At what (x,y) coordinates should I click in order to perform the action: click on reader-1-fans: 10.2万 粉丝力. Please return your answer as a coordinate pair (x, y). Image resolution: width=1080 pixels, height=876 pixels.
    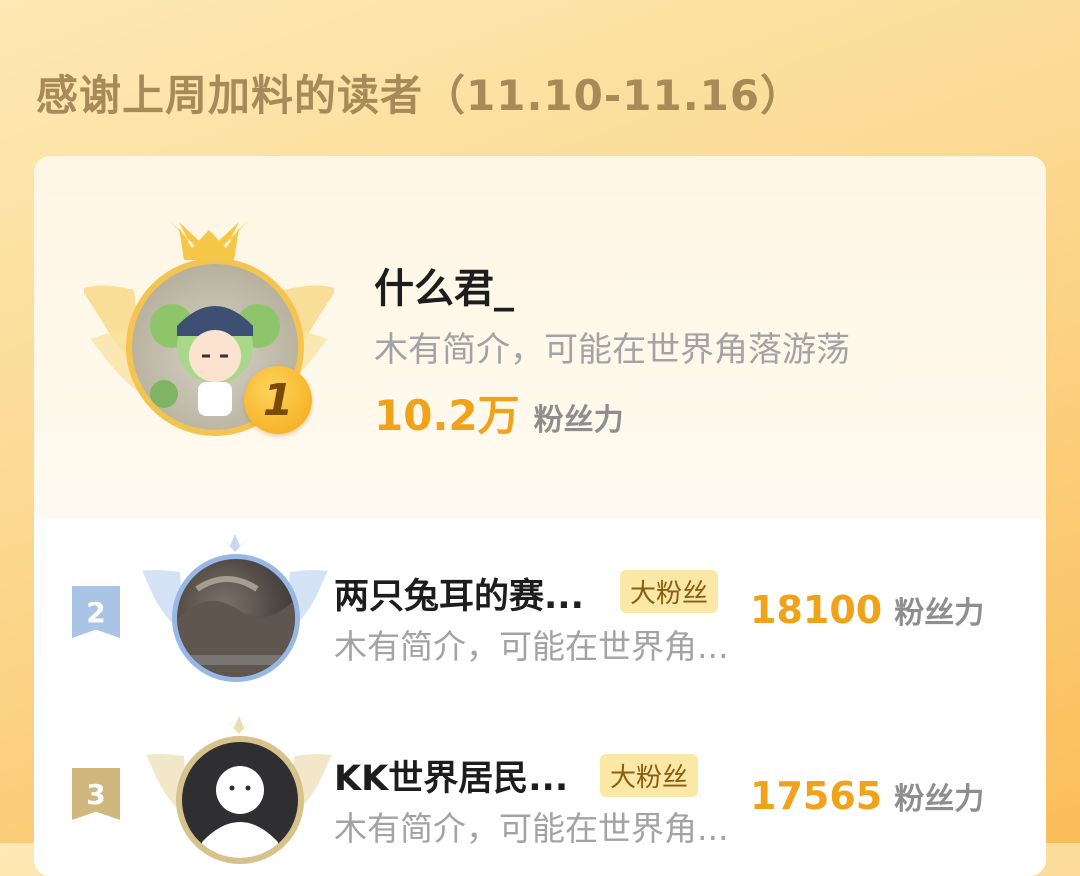
    Looking at the image, I should click on (499, 412).